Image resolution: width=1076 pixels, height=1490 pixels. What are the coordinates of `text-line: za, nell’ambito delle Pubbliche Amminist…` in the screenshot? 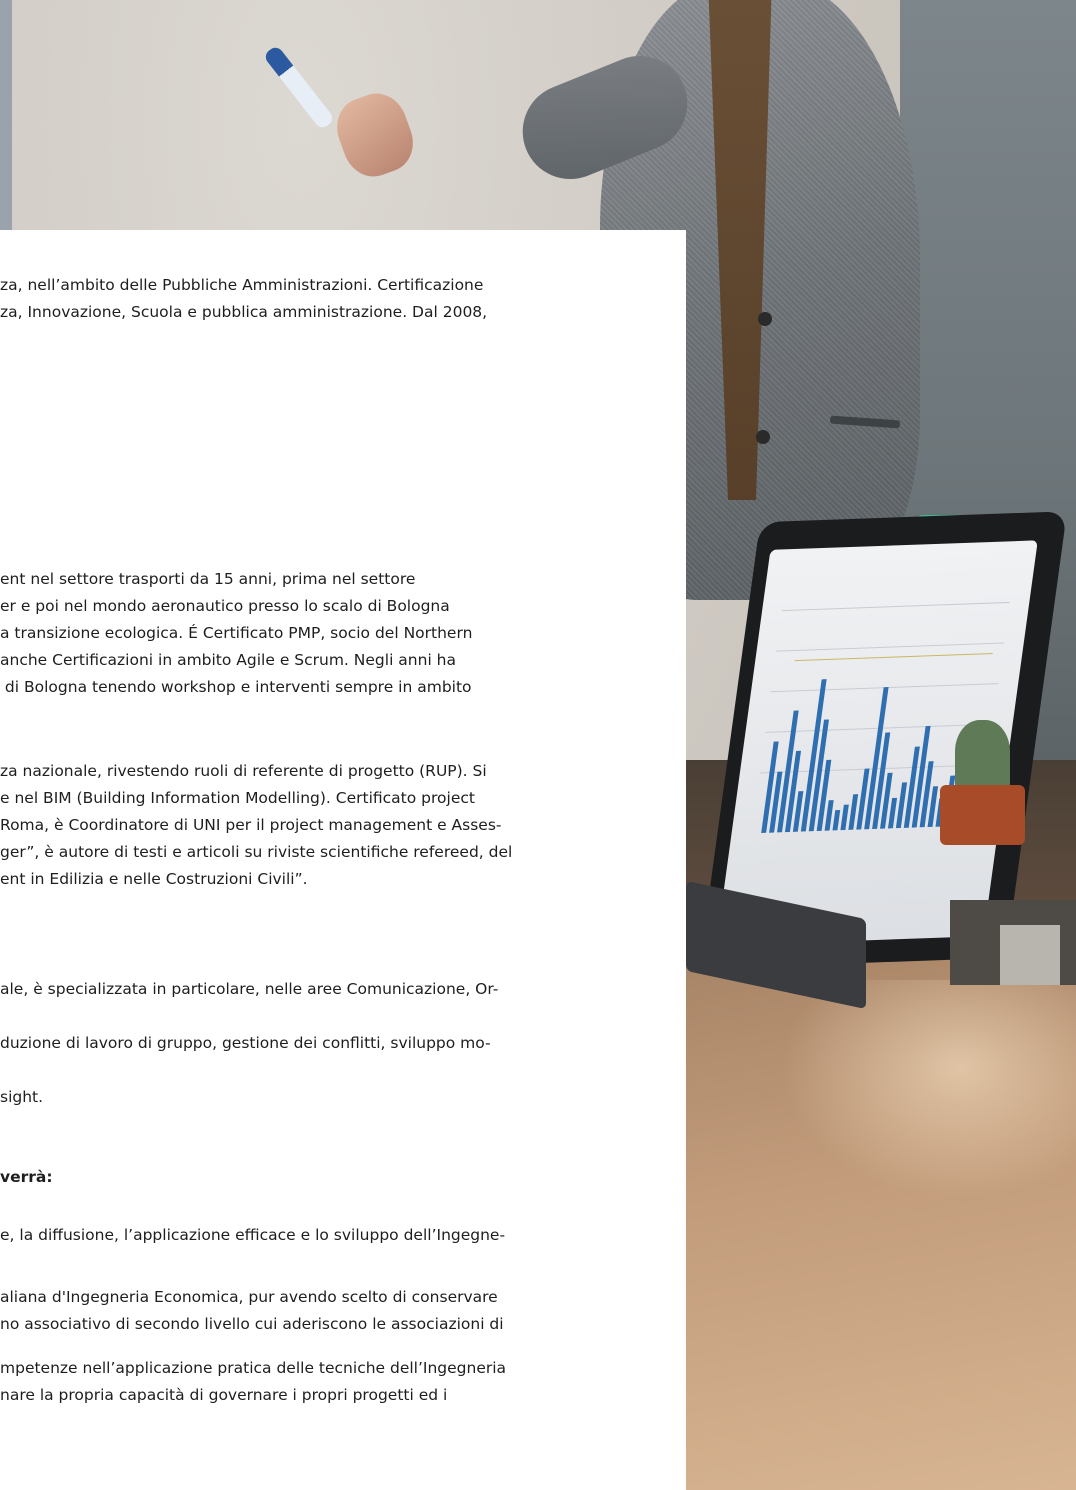 It's located at (242, 285).